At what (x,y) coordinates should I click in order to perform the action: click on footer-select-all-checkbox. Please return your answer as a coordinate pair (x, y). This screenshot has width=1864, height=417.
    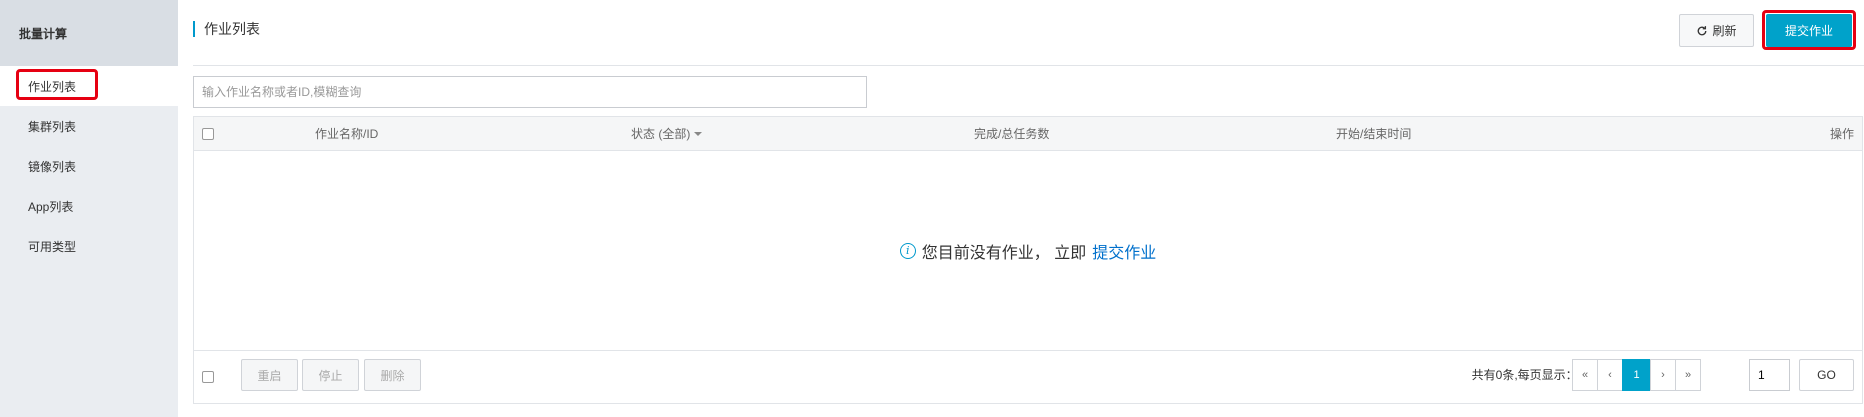
    Looking at the image, I should click on (208, 377).